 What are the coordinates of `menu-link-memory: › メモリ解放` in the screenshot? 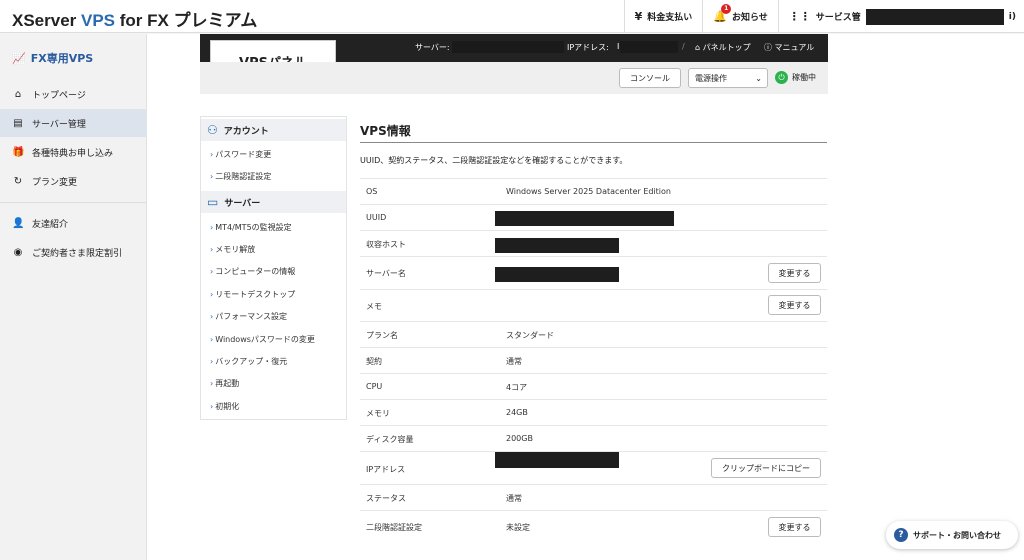 It's located at (232, 249).